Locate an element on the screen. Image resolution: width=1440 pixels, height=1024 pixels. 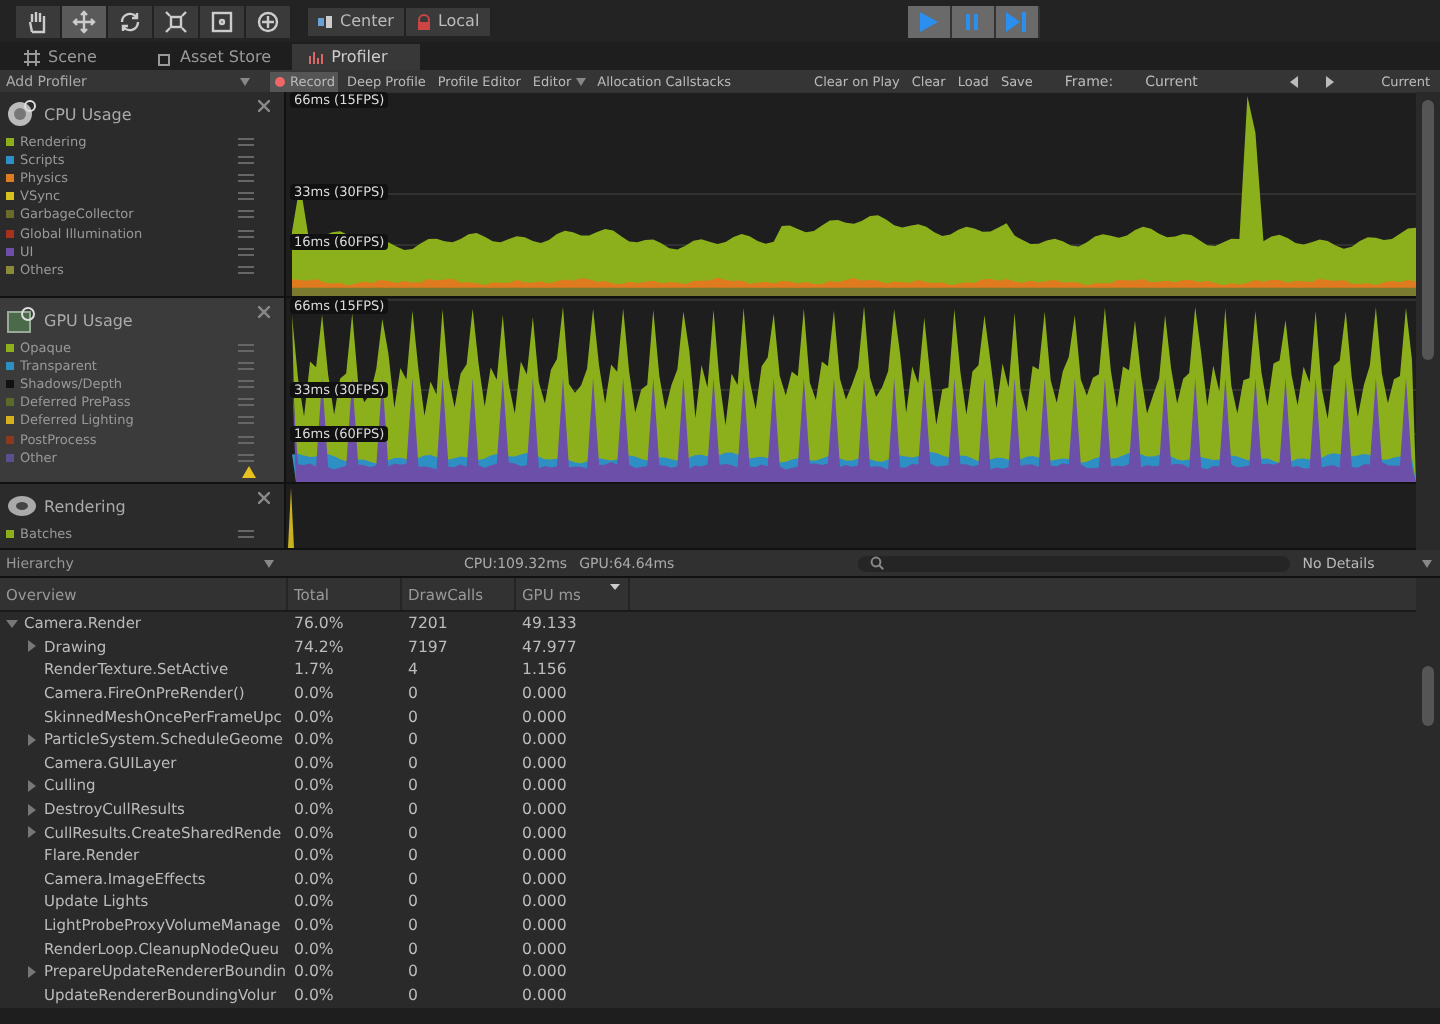
pivot-toggle-button: Center is located at coordinates (357, 21).